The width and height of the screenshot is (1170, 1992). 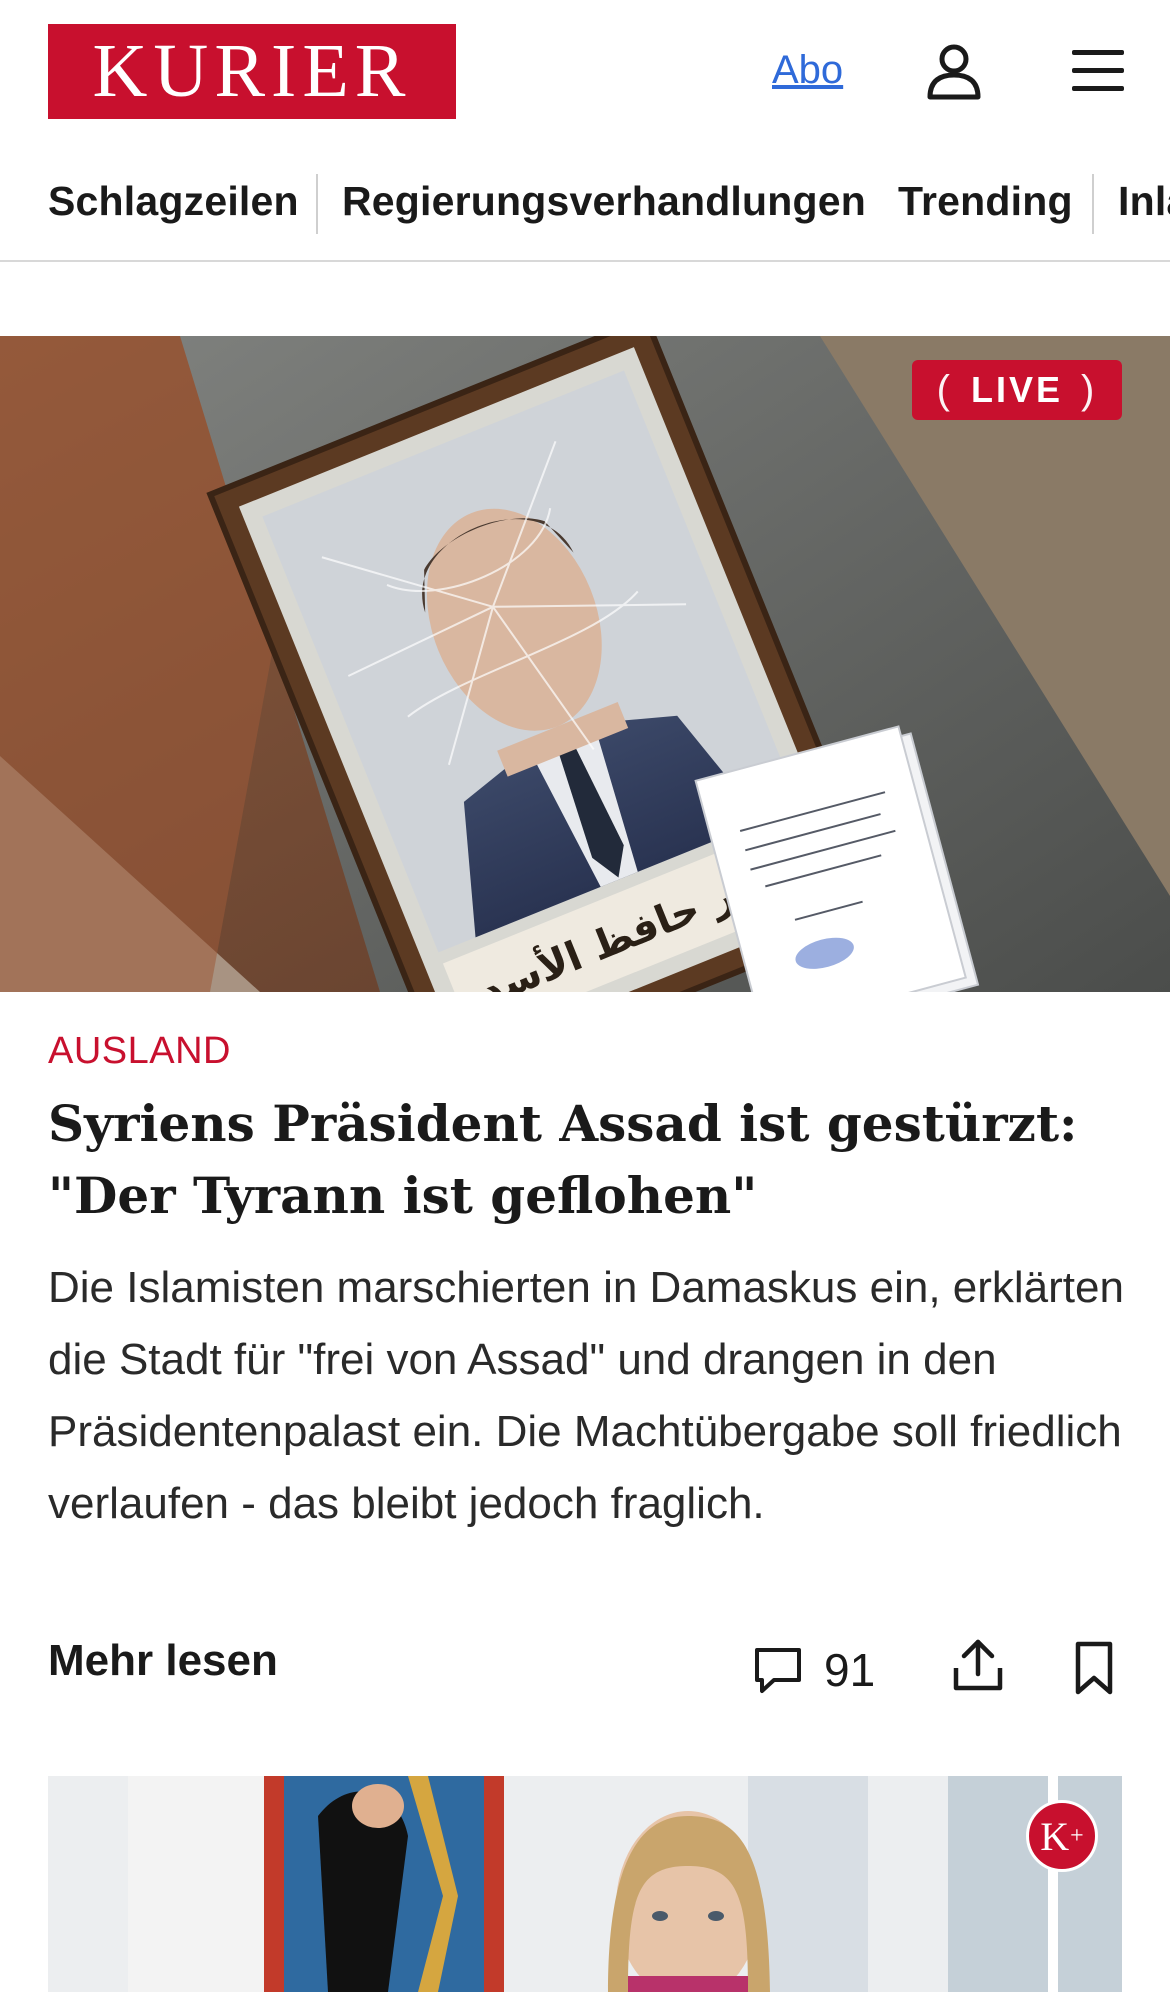 I want to click on nav-item-trending: Trending, so click(x=985, y=201).